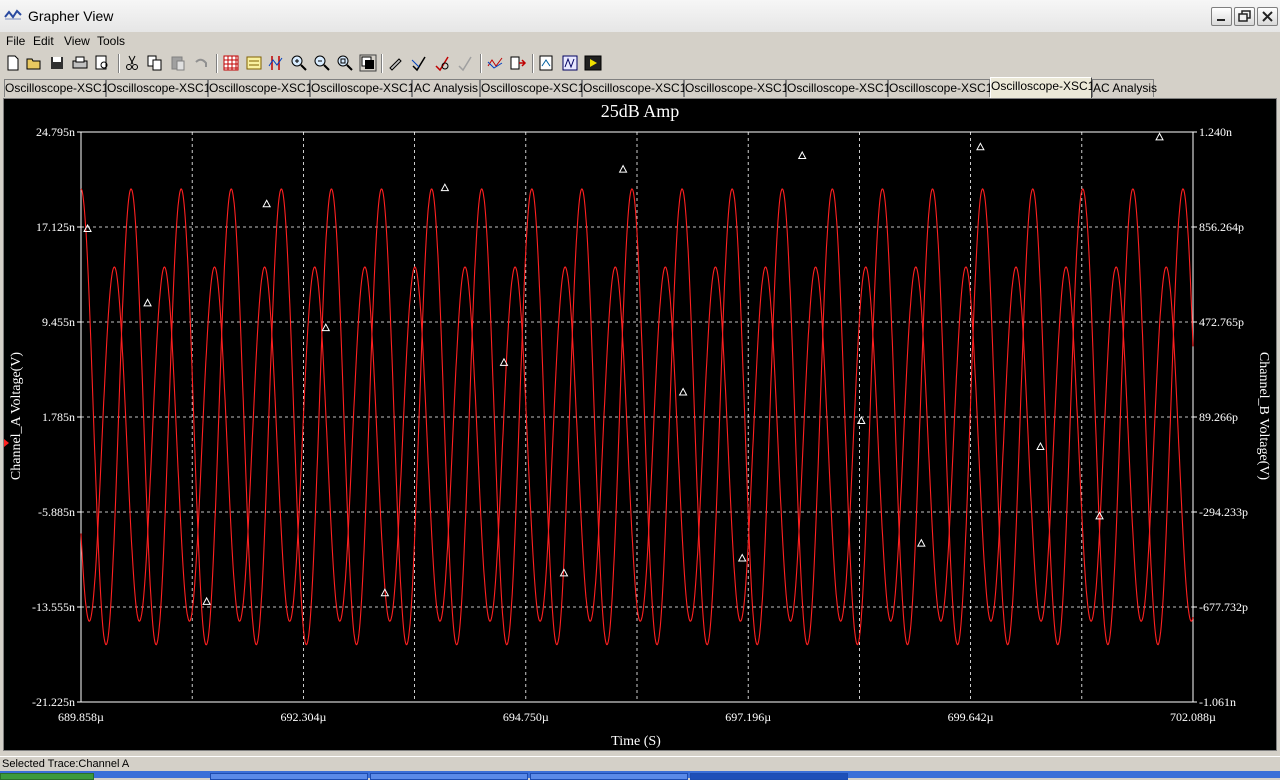  What do you see at coordinates (419, 63) in the screenshot?
I see `overlay-icon` at bounding box center [419, 63].